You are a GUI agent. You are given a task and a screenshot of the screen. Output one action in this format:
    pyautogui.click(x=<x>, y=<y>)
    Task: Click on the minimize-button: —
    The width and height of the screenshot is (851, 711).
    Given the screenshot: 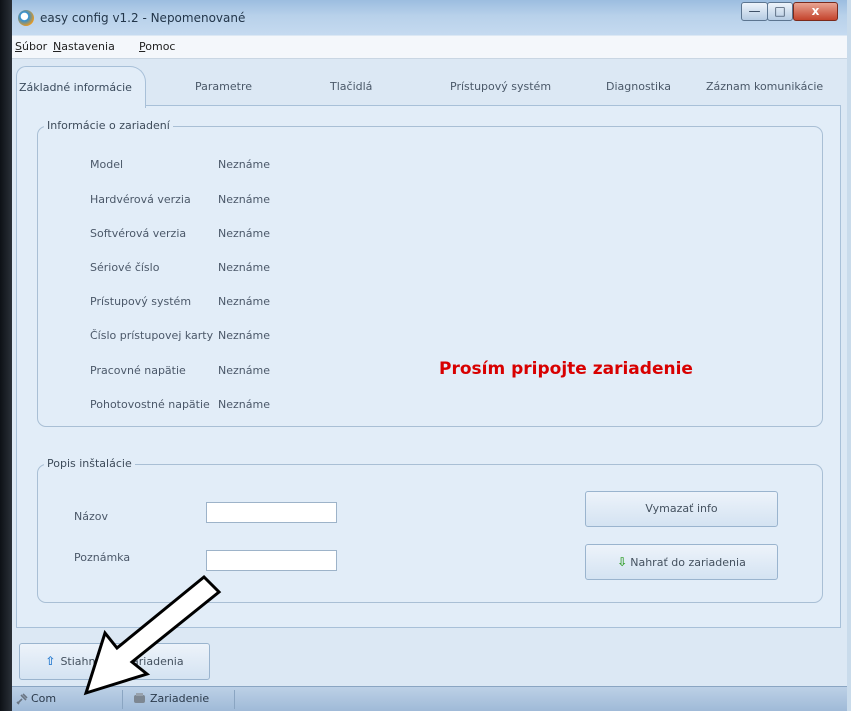 What is the action you would take?
    pyautogui.click(x=754, y=11)
    